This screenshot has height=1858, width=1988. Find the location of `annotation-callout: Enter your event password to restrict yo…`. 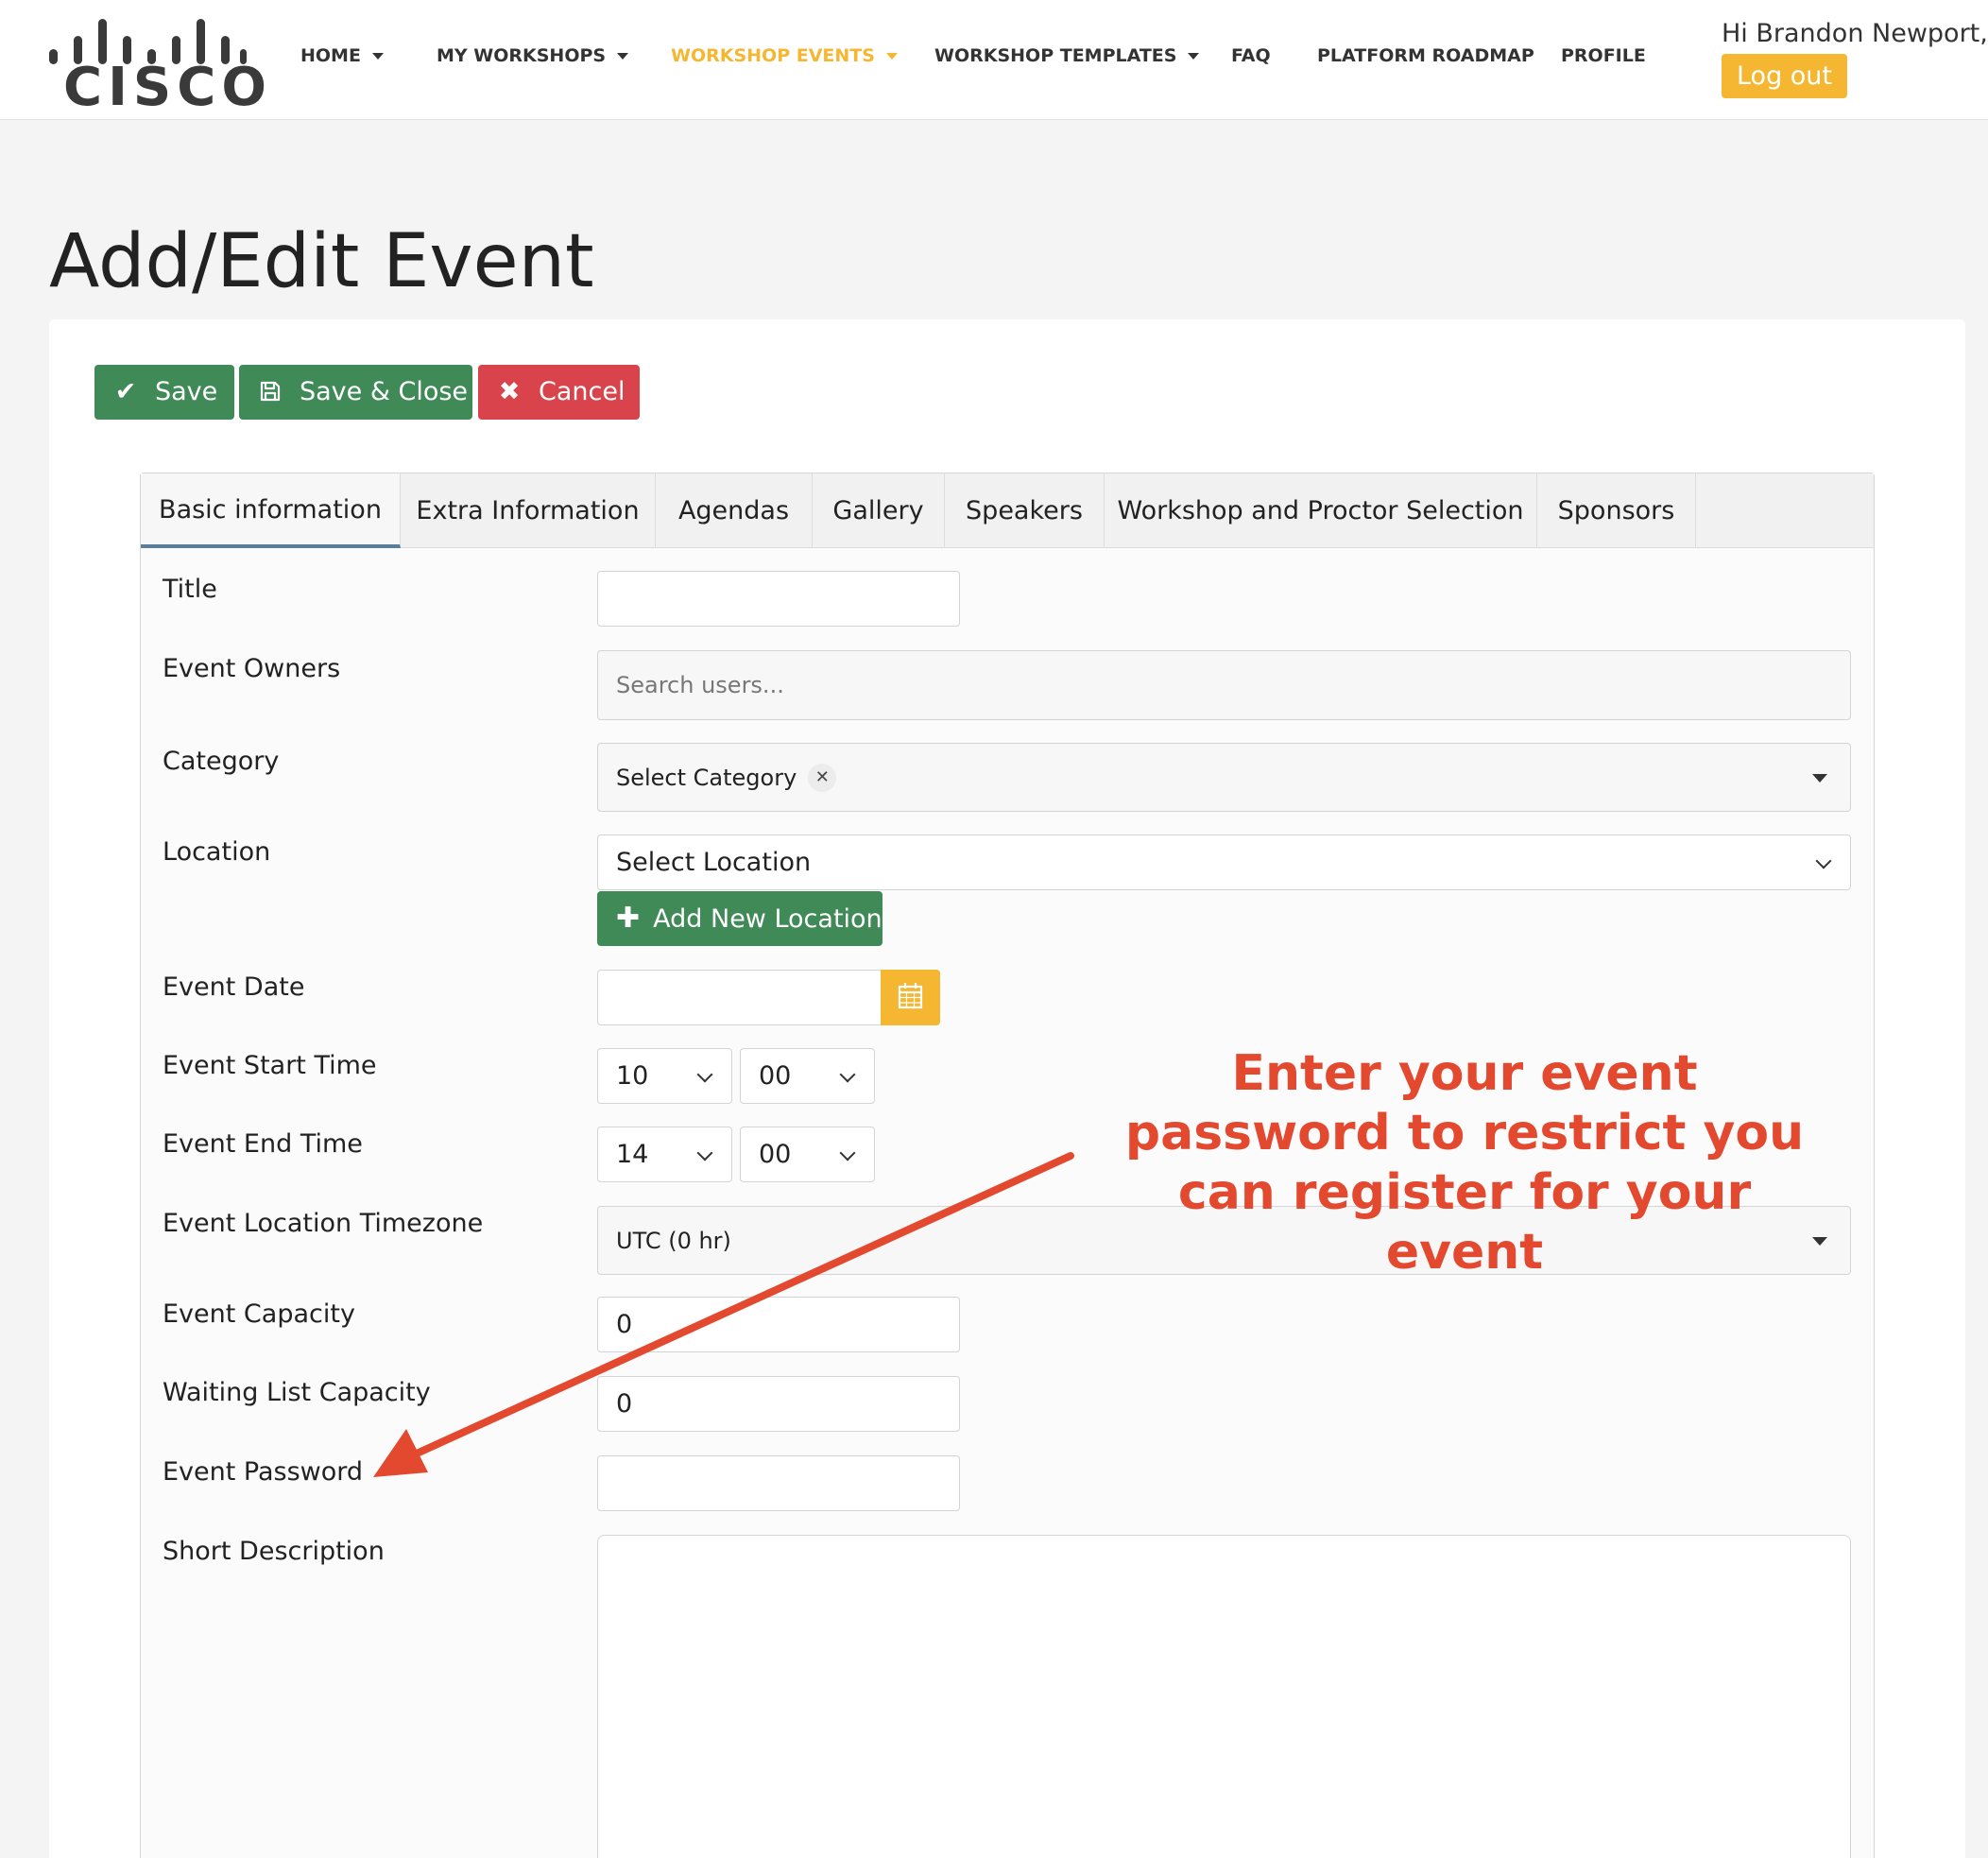

annotation-callout: Enter your event password to restrict yo… is located at coordinates (1465, 1163).